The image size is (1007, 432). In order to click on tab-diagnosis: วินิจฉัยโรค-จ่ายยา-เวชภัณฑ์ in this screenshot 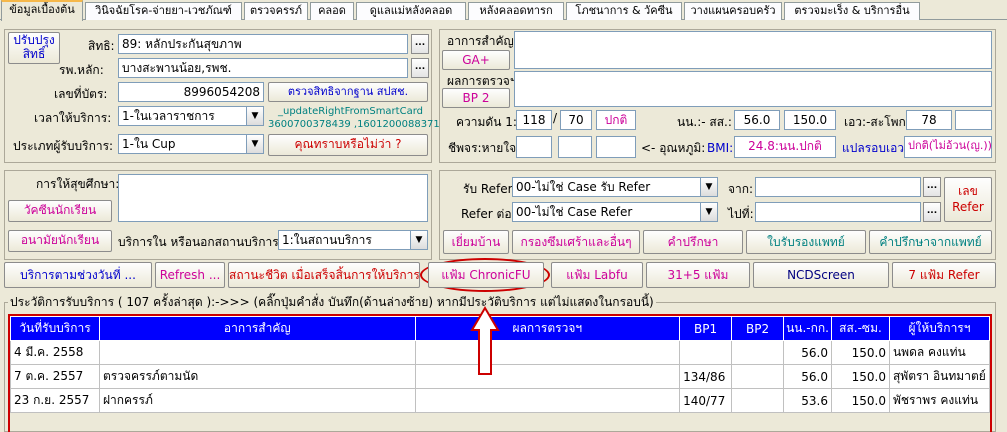, I will do `click(163, 11)`.